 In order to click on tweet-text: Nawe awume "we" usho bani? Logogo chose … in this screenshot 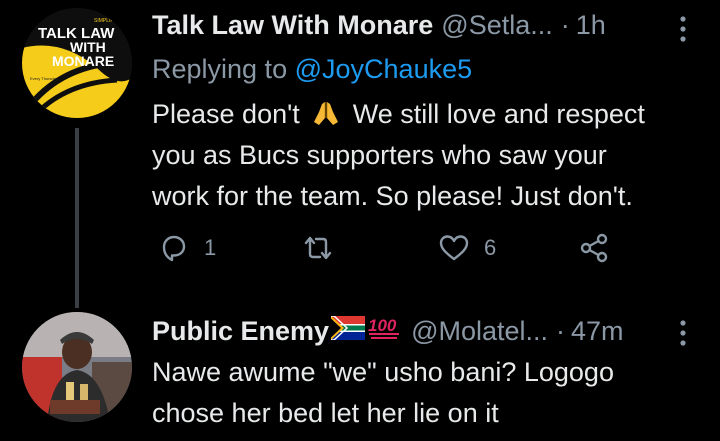, I will do `click(426, 393)`.